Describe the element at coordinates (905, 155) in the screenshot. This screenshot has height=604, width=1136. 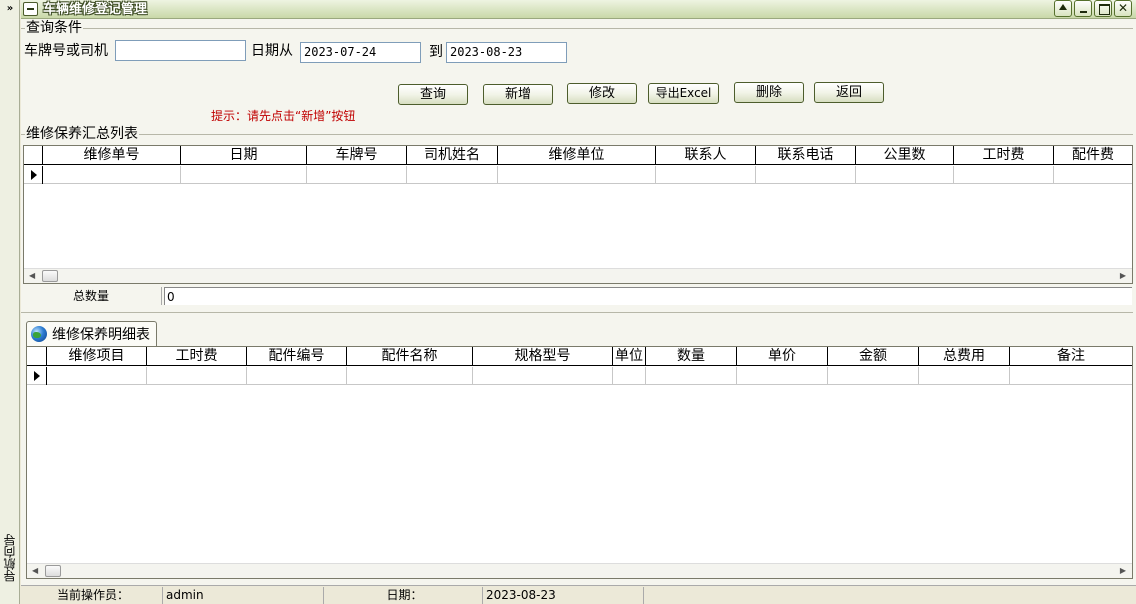
I see `col-header: 公里数` at that location.